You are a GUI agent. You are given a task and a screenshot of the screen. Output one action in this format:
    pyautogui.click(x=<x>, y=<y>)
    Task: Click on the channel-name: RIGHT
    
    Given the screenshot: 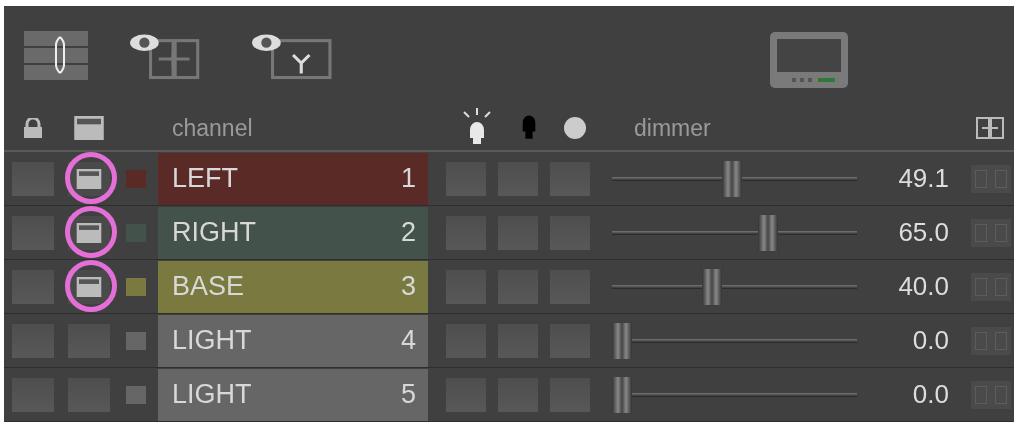 What is the action you would take?
    pyautogui.click(x=214, y=232)
    